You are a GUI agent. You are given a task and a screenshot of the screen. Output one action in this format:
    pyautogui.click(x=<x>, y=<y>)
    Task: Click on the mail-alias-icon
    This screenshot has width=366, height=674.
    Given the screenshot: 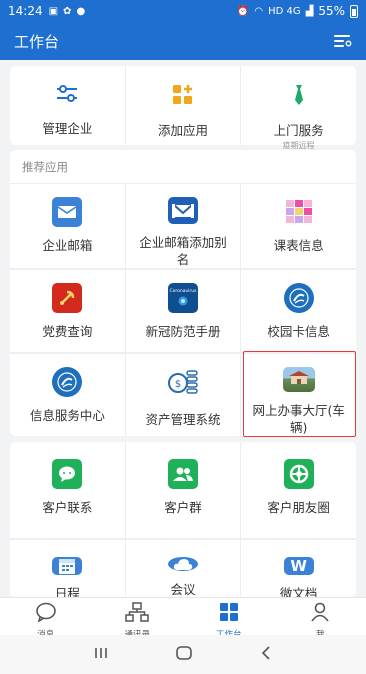 What is the action you would take?
    pyautogui.click(x=183, y=210)
    